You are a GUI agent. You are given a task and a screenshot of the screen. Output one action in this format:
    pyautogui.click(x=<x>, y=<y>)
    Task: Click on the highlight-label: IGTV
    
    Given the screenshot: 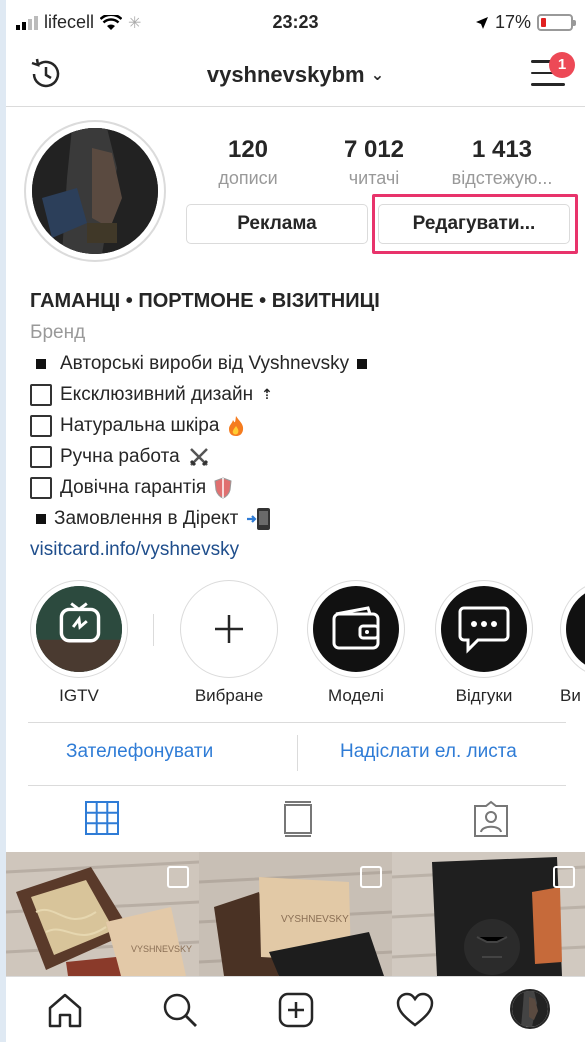 What is the action you would take?
    pyautogui.click(x=79, y=695)
    